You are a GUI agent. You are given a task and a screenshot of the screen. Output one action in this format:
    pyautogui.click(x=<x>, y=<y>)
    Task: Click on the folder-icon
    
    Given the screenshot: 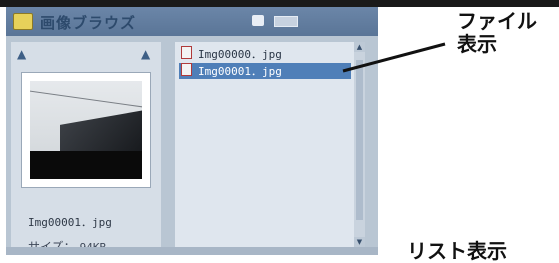 What is the action you would take?
    pyautogui.click(x=23, y=21)
    